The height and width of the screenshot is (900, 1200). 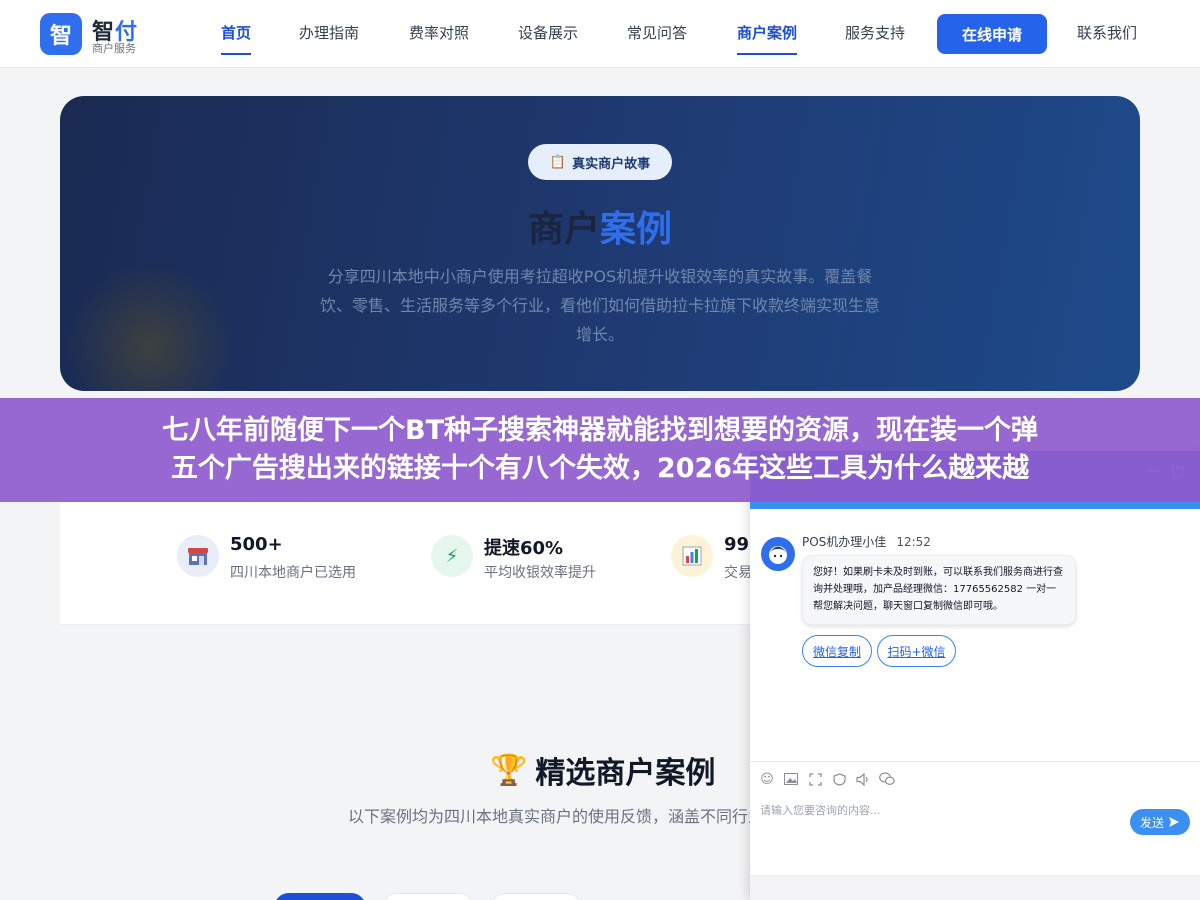 I want to click on brand-subtitle: 商户服务, so click(x=114, y=48).